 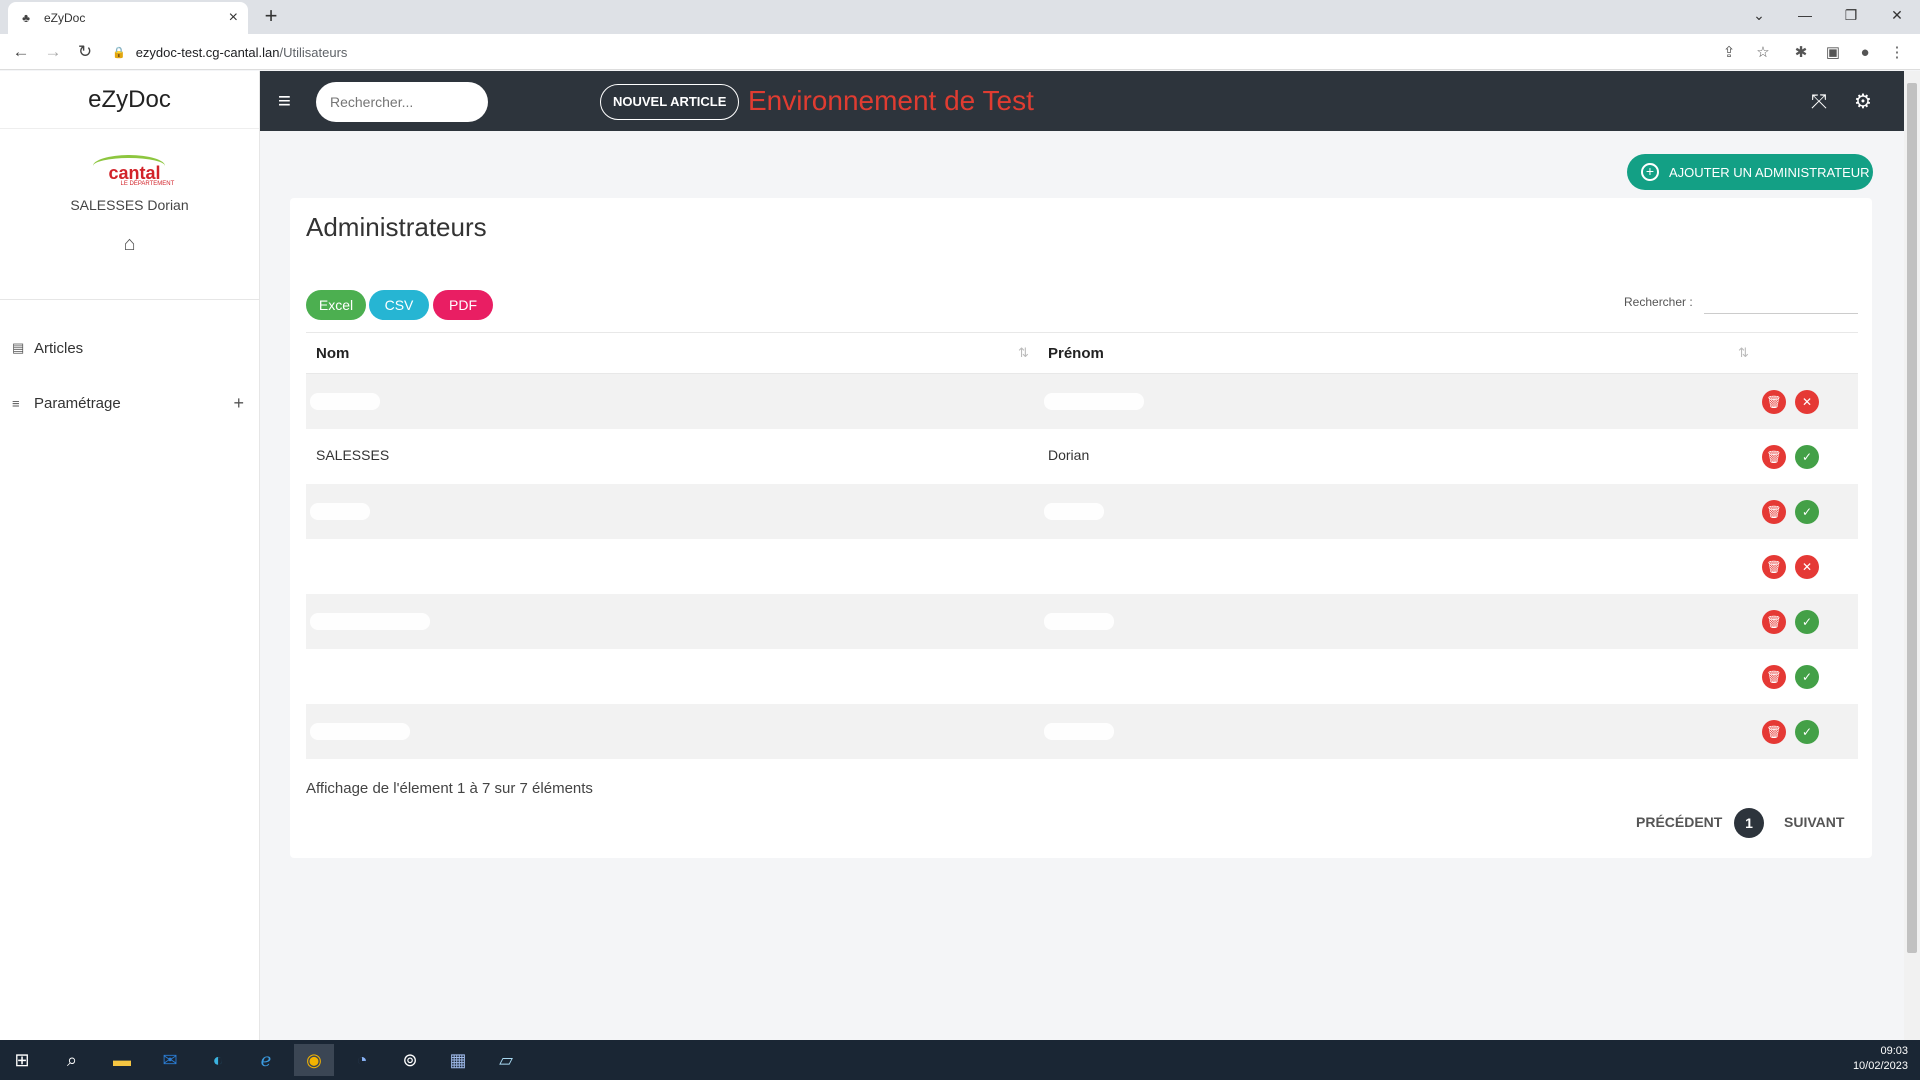 I want to click on keepass-lock-icon: ⊚, so click(x=410, y=1060).